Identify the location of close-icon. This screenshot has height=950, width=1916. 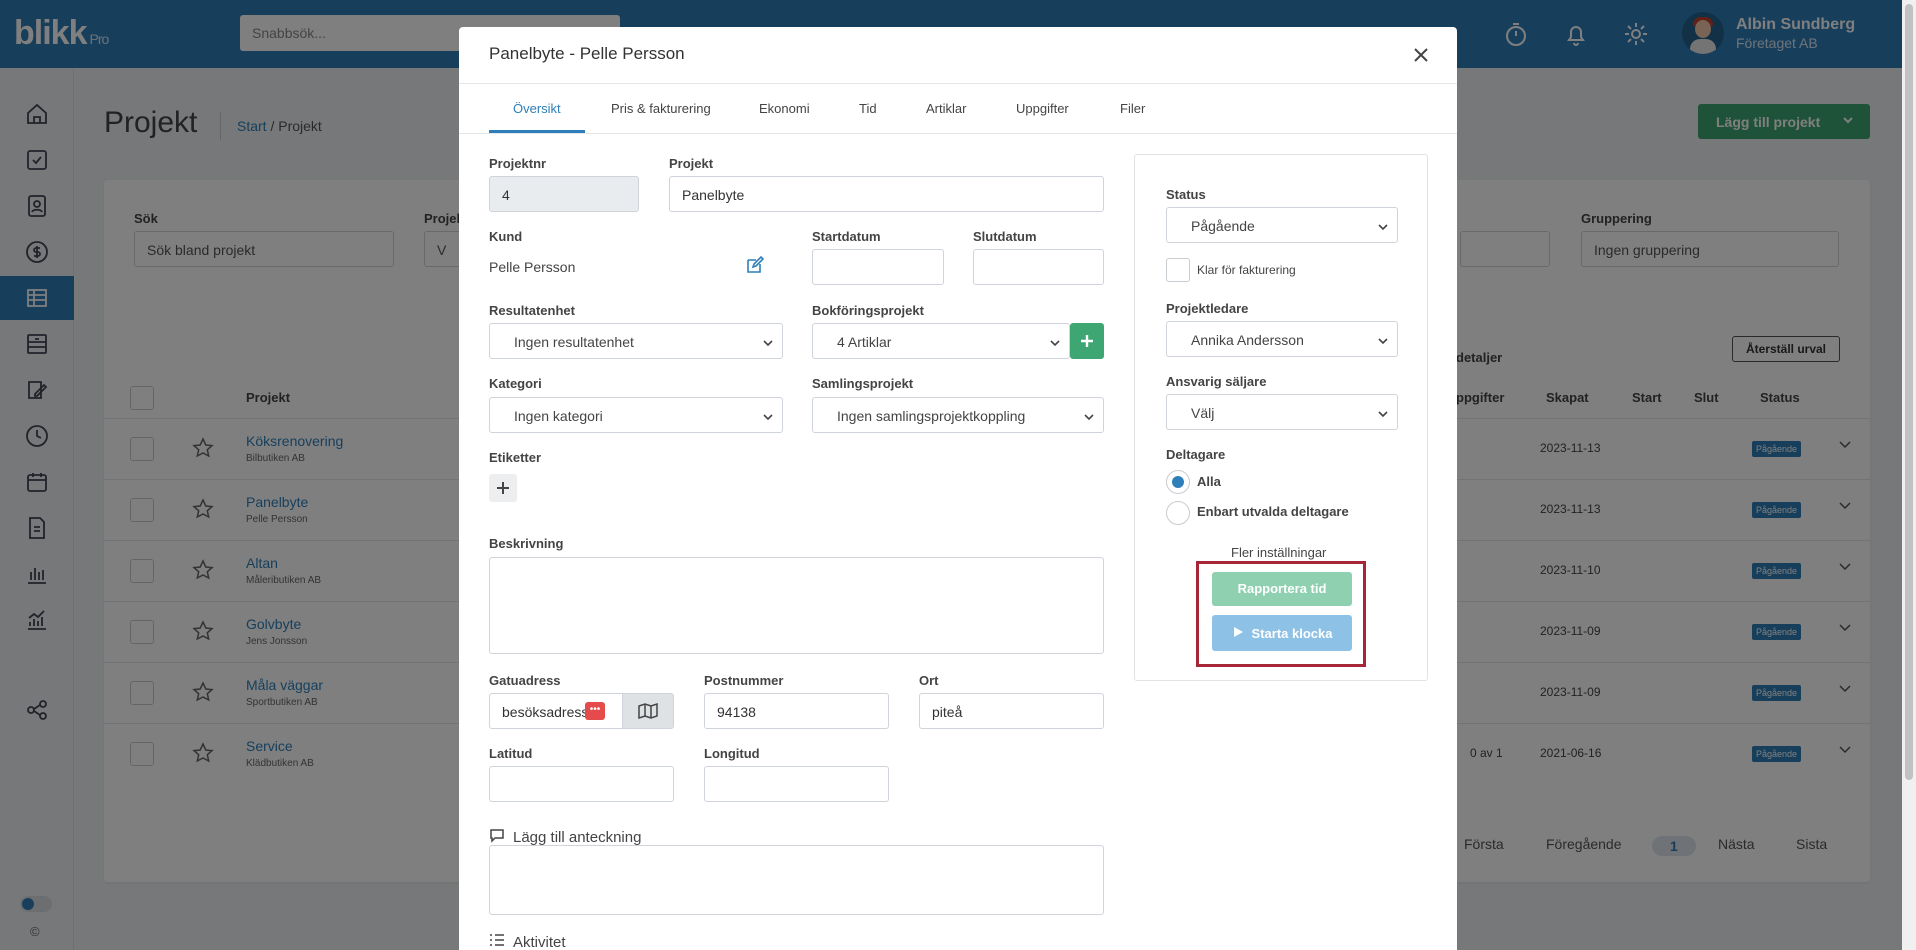
(1421, 55).